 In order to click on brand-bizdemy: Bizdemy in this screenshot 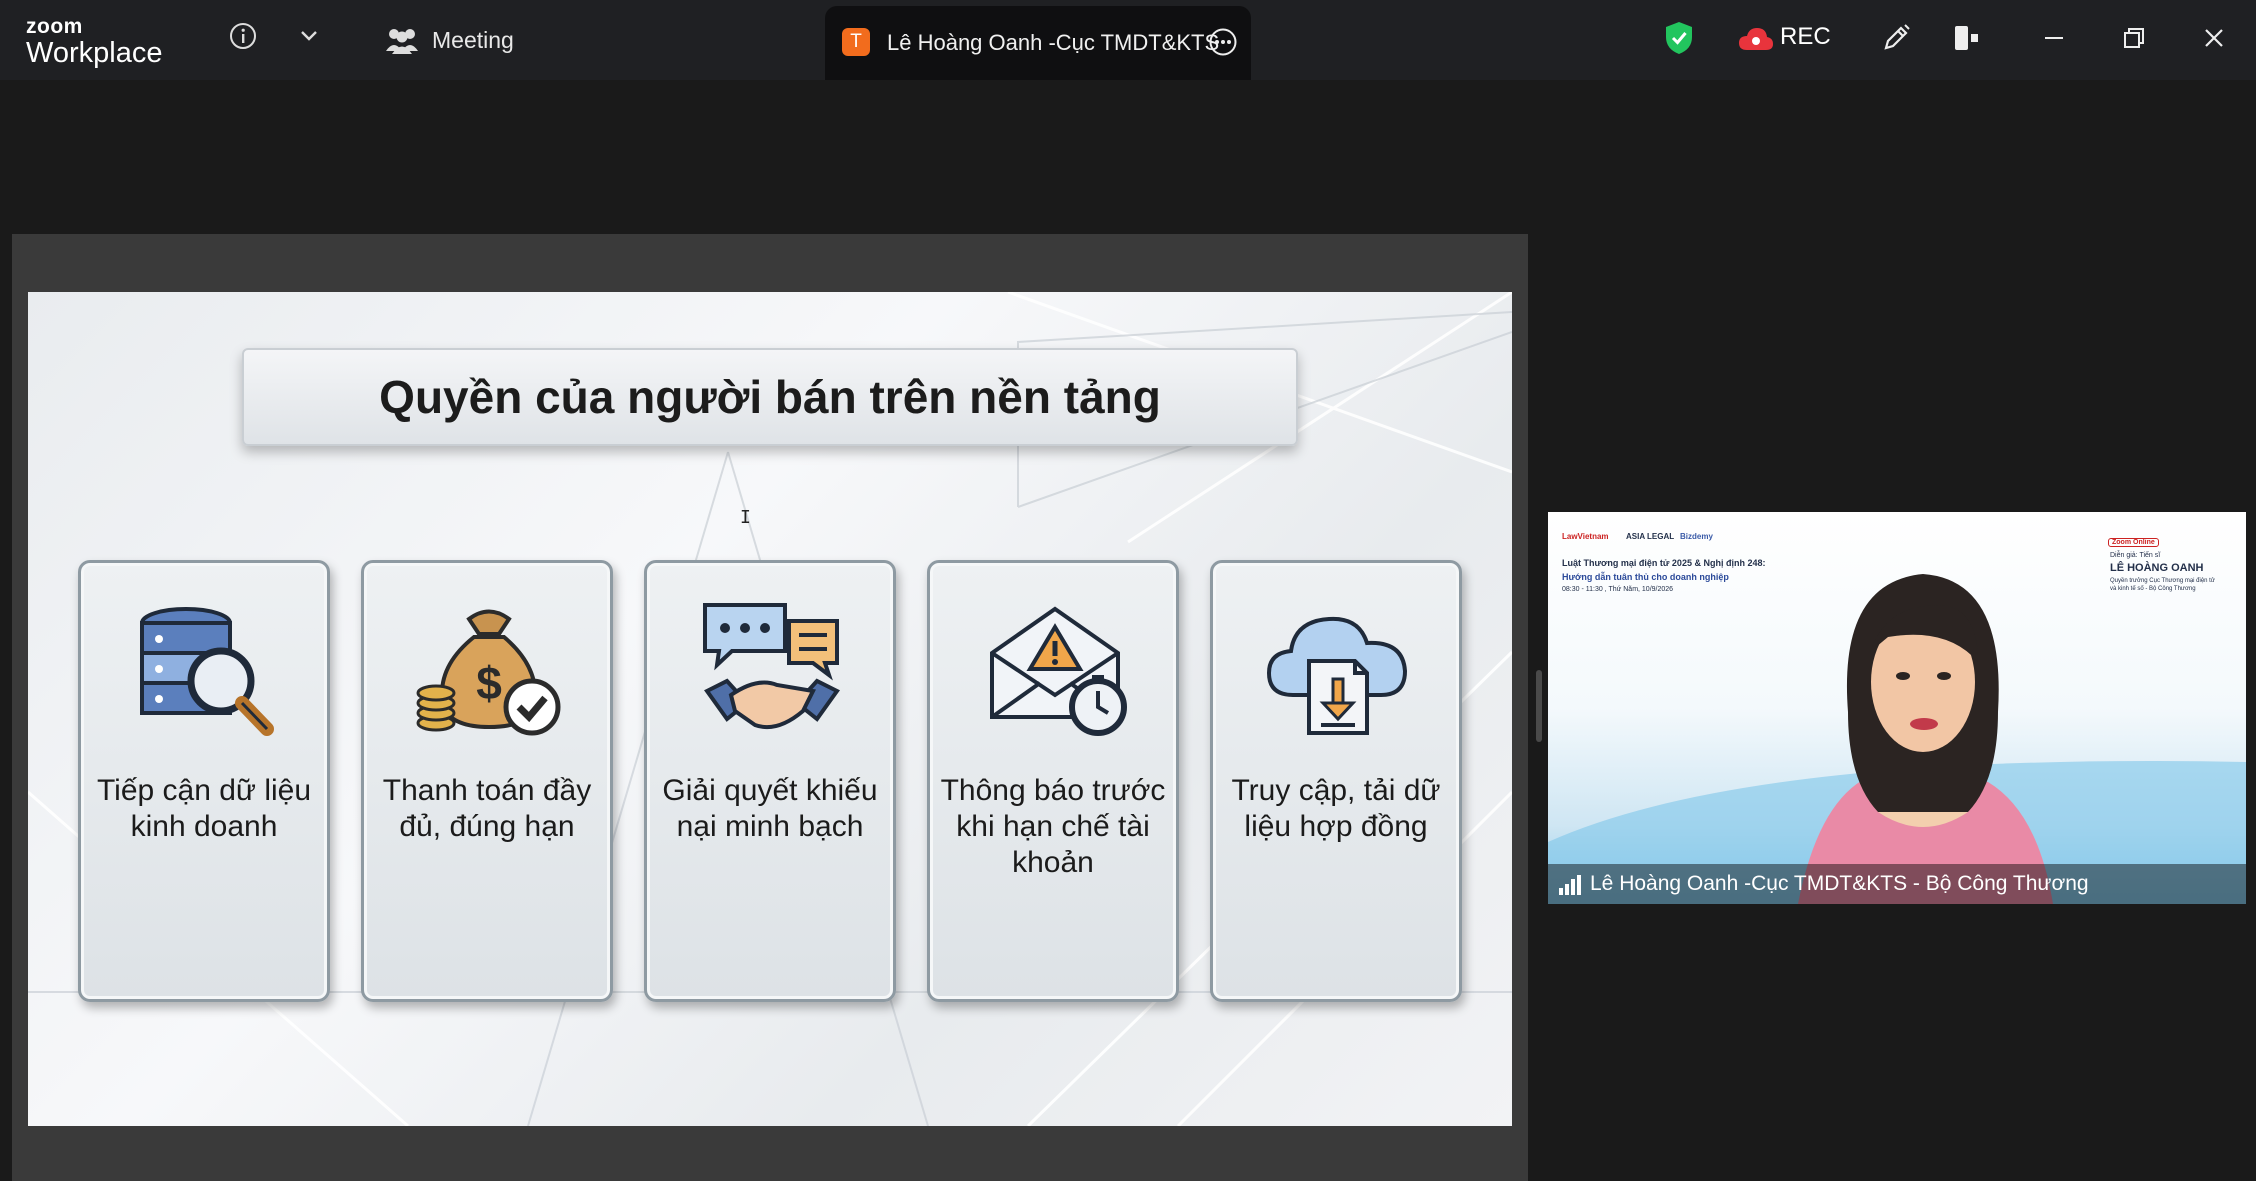, I will do `click(1696, 536)`.